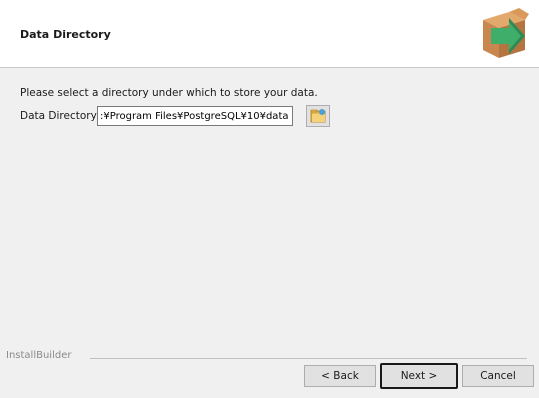 Image resolution: width=539 pixels, height=398 pixels. I want to click on folder-browse-icon, so click(318, 116).